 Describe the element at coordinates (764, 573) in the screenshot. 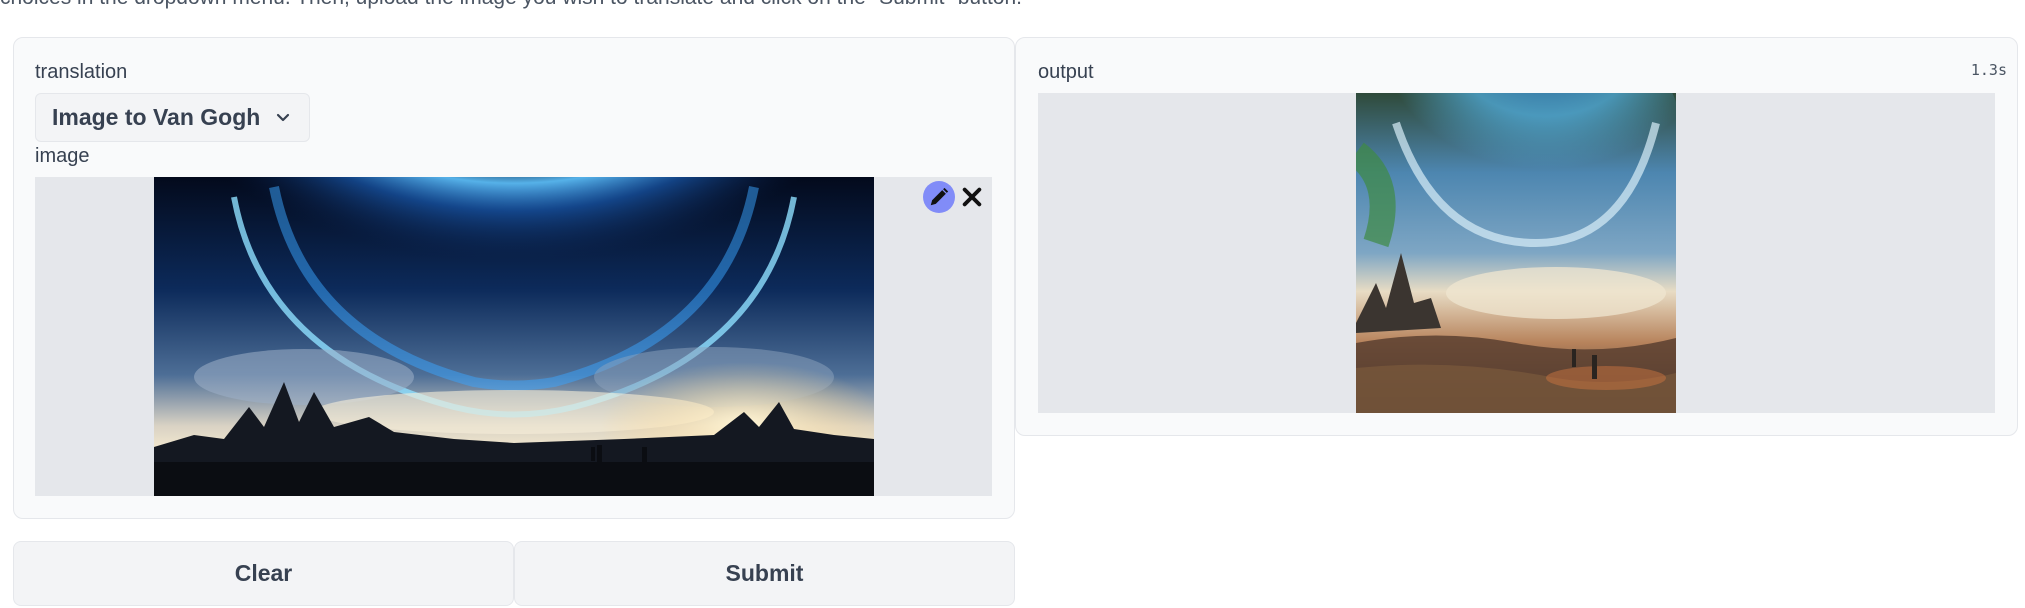

I see `submit-button: Submit` at that location.